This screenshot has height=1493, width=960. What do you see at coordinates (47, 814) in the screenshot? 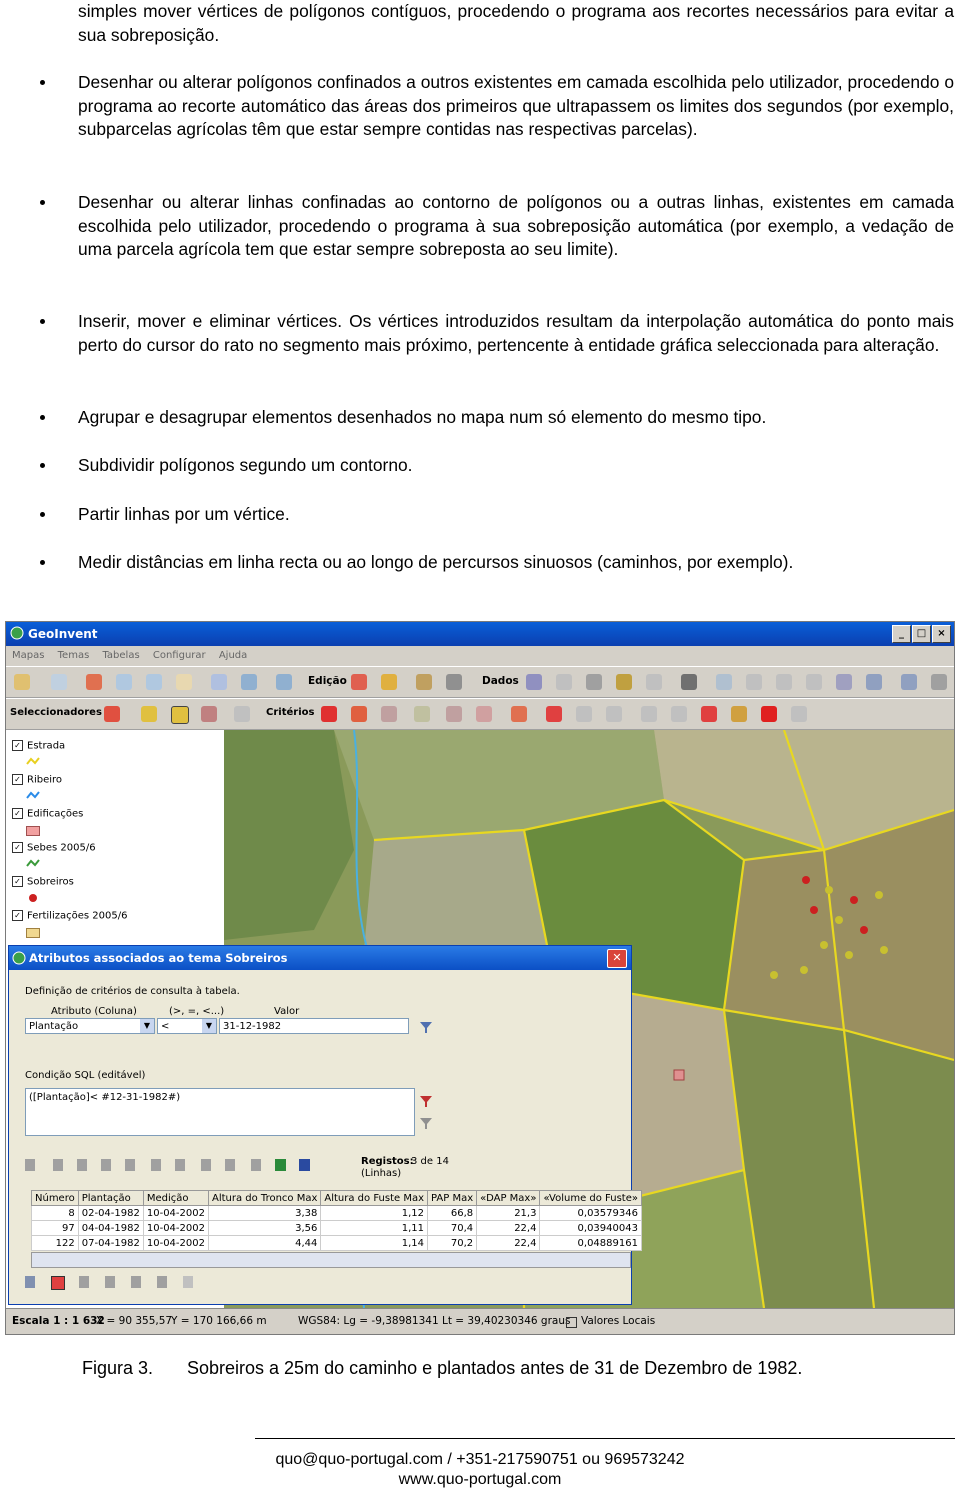
I see `legend-item-edificacoes: ✓ Edificações` at bounding box center [47, 814].